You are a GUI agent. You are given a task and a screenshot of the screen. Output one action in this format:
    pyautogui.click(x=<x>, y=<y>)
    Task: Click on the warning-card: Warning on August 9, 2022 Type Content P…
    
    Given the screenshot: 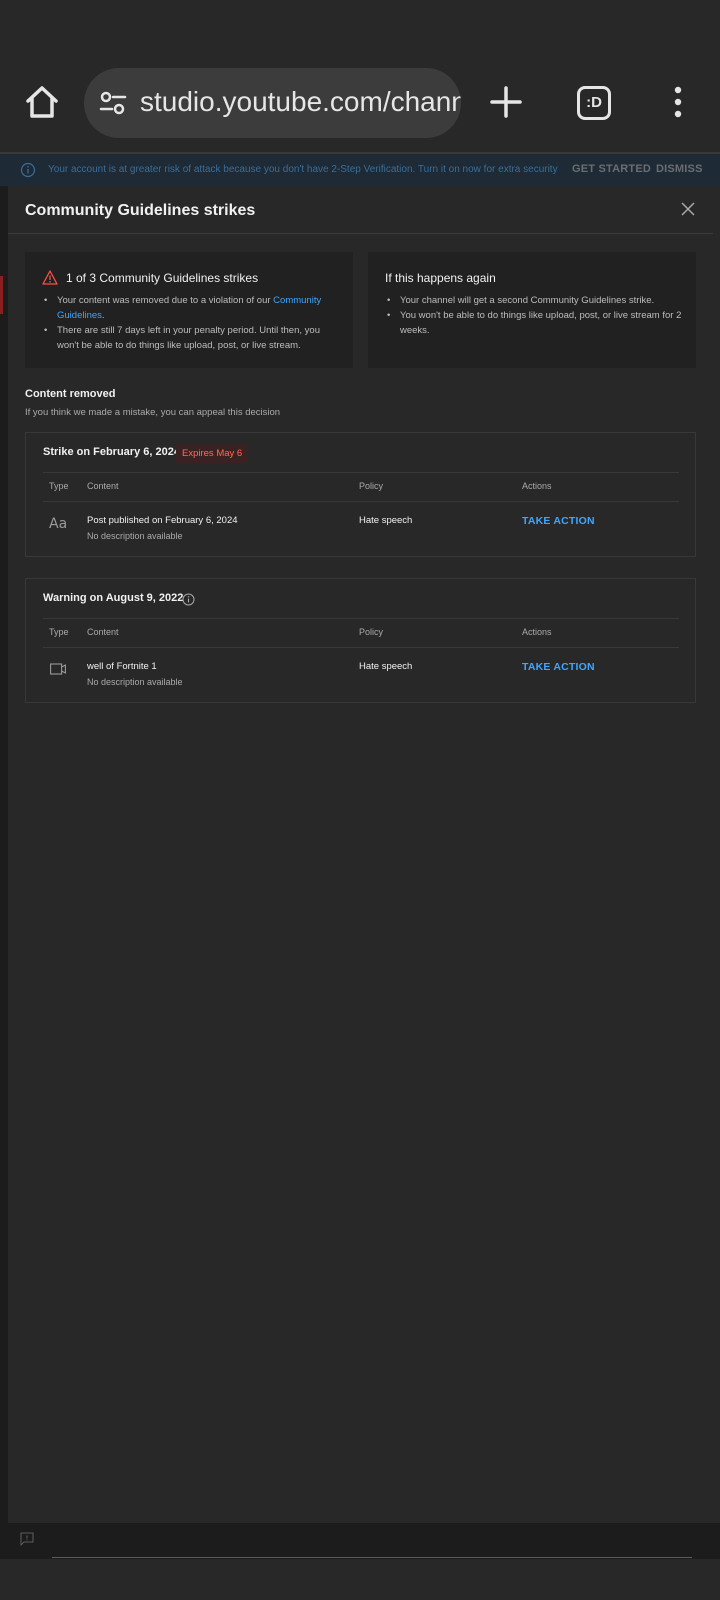 What is the action you would take?
    pyautogui.click(x=360, y=640)
    